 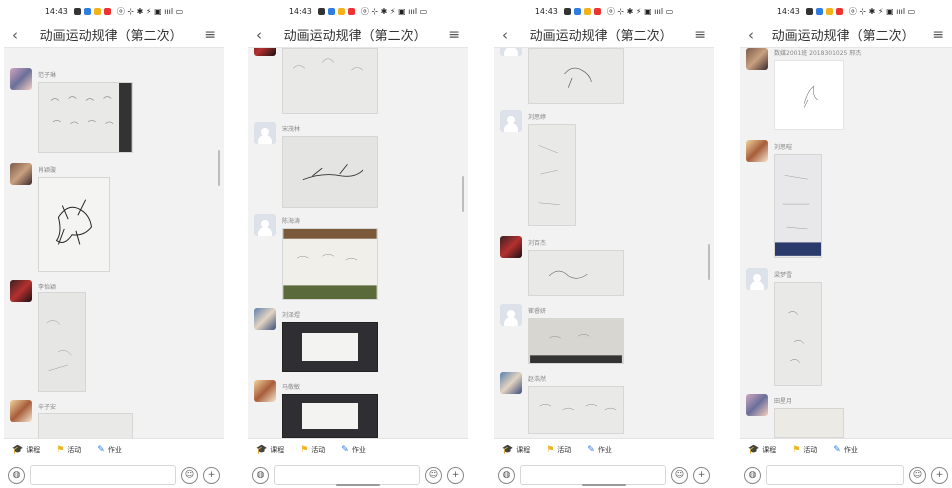 What do you see at coordinates (591, 450) in the screenshot?
I see `pencil-icon: ✎` at bounding box center [591, 450].